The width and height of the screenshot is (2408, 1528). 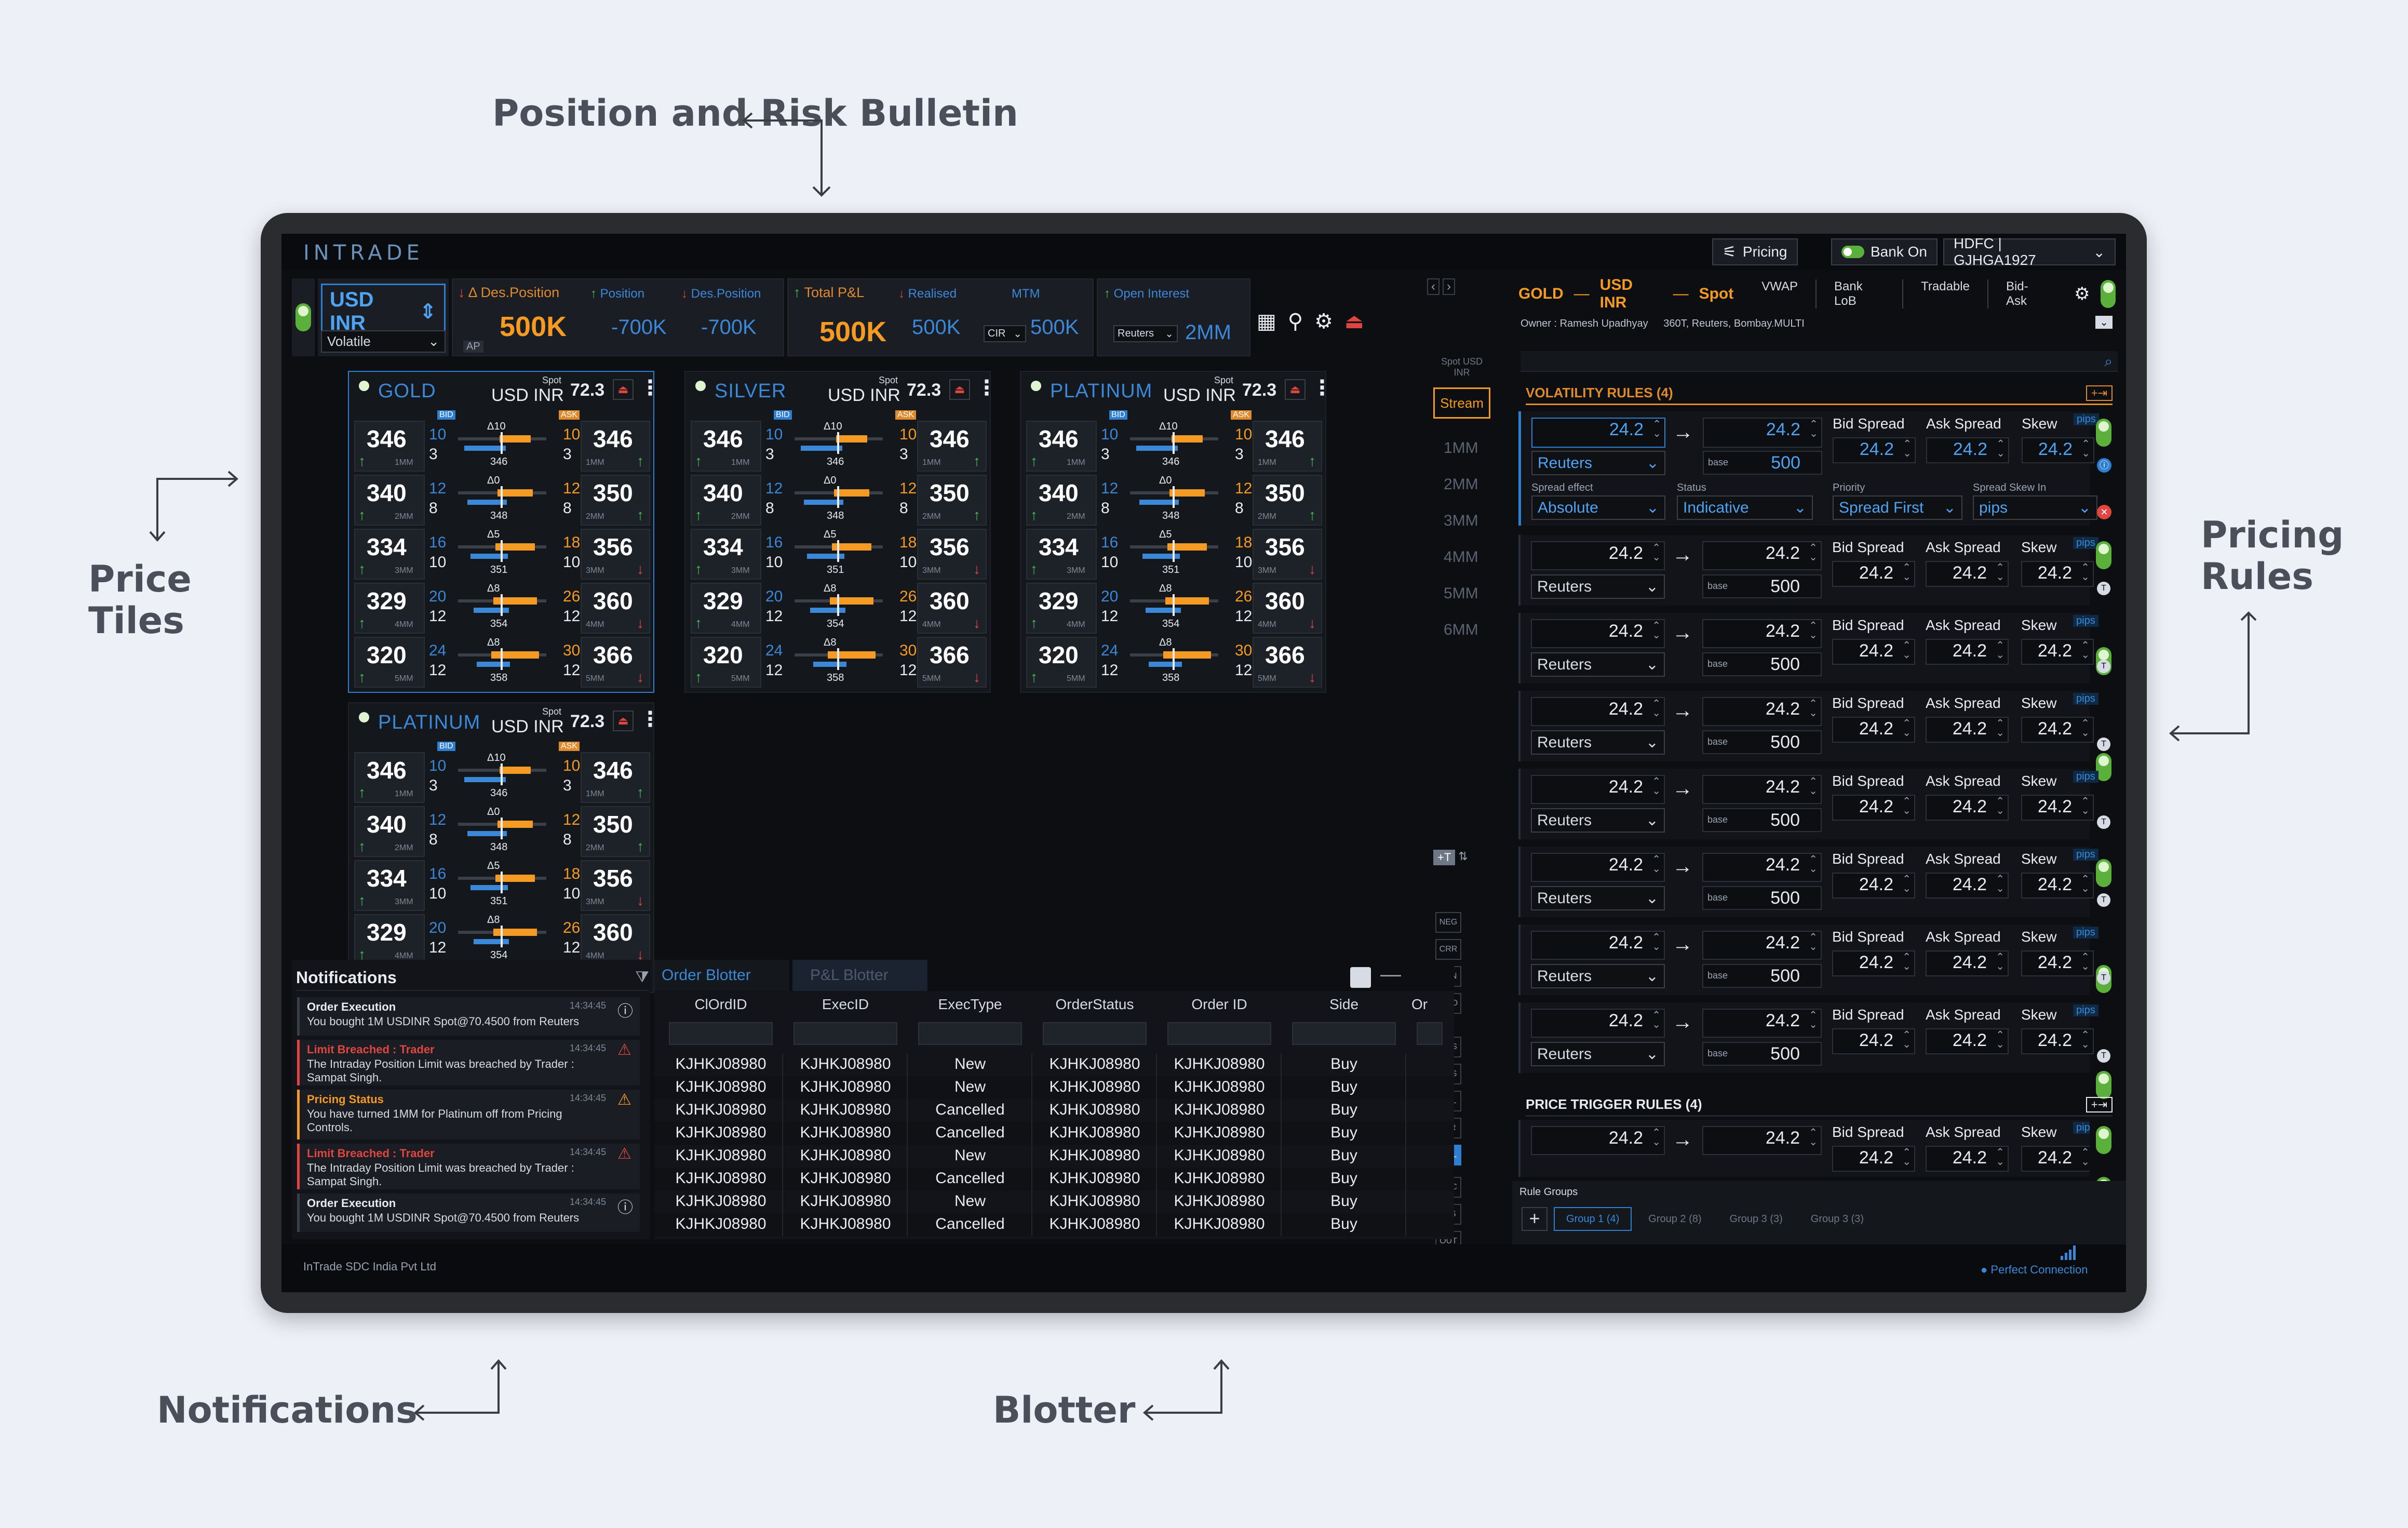 I want to click on info-icon: ⓘ, so click(x=2104, y=465).